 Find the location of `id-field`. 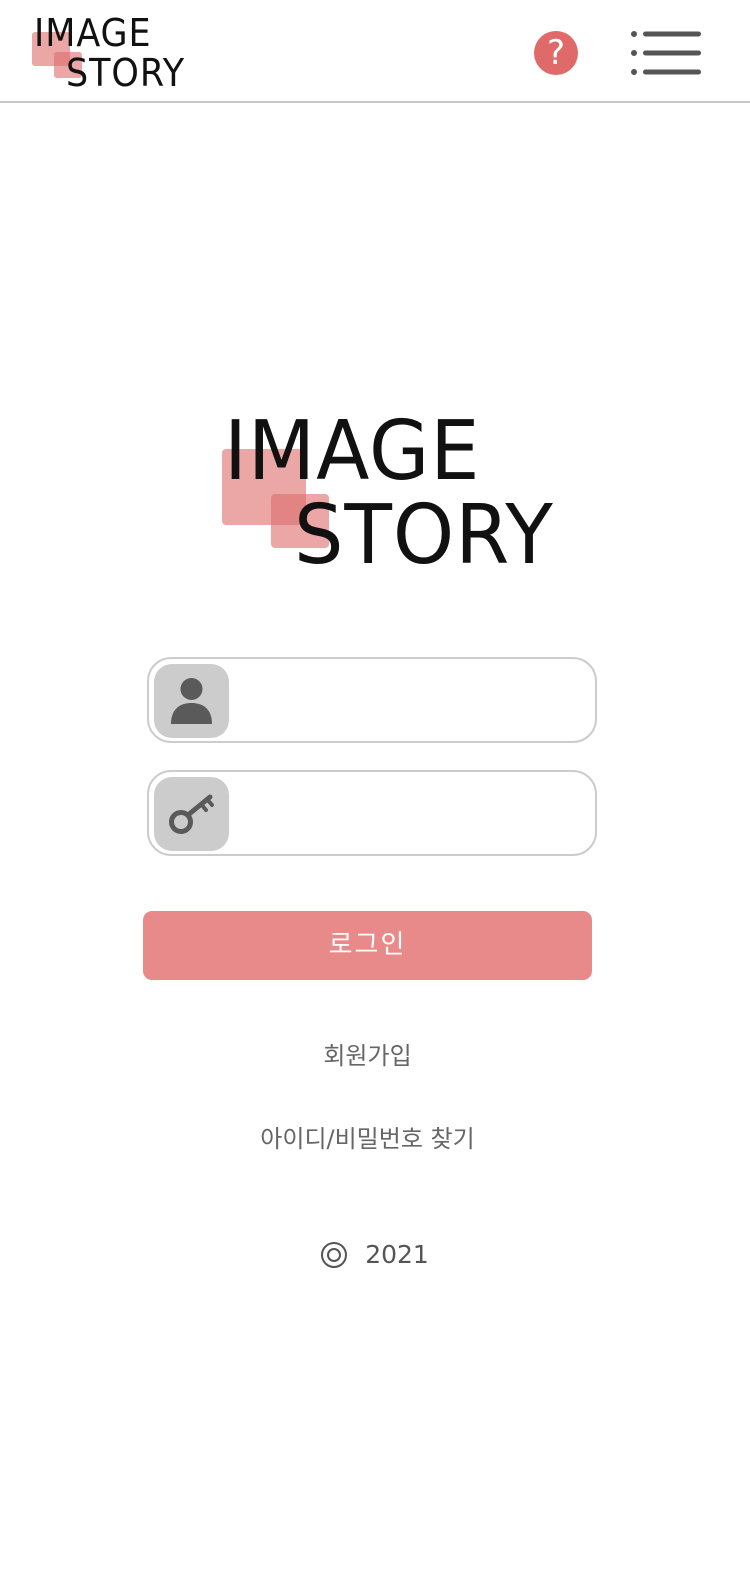

id-field is located at coordinates (372, 700).